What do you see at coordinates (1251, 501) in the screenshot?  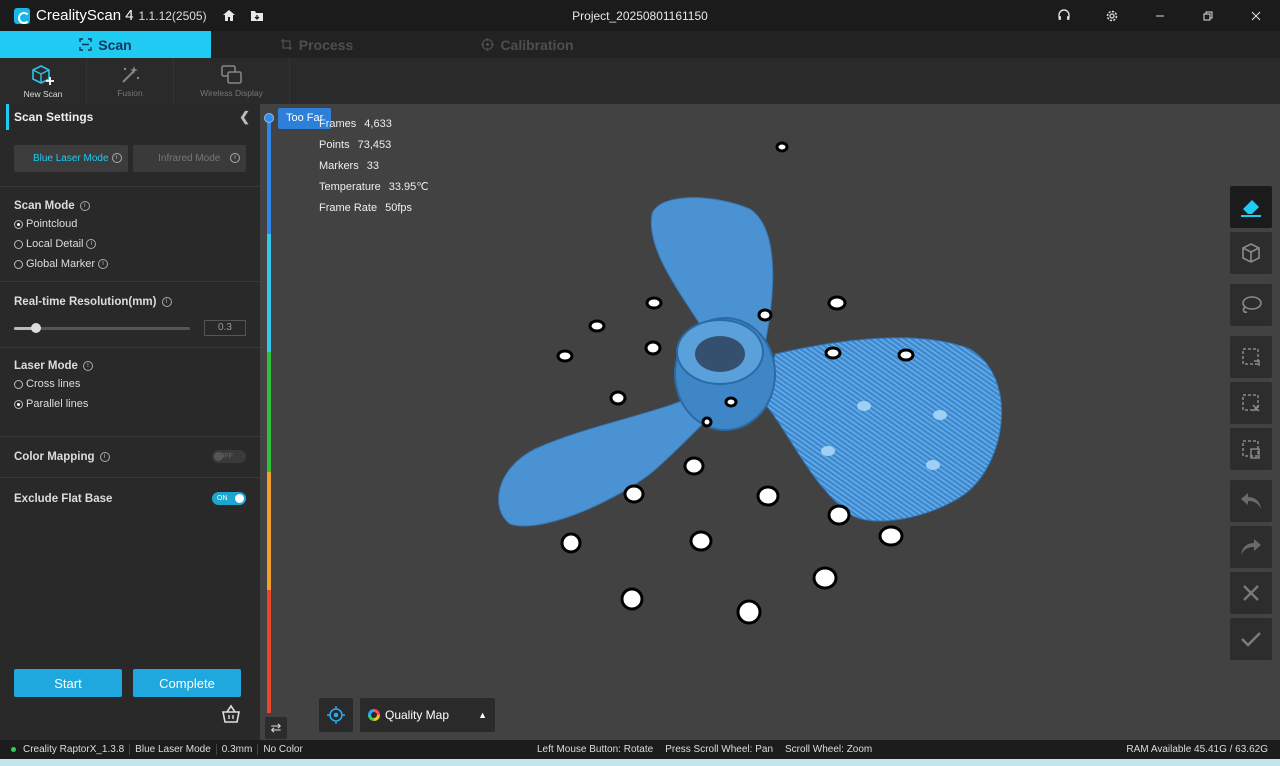 I see `undo-button` at bounding box center [1251, 501].